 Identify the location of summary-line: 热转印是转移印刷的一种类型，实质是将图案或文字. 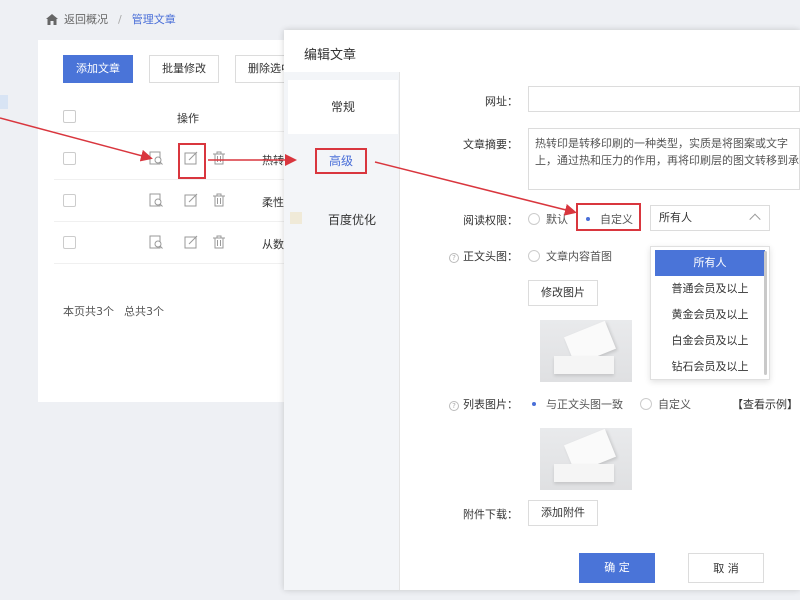
(661, 143).